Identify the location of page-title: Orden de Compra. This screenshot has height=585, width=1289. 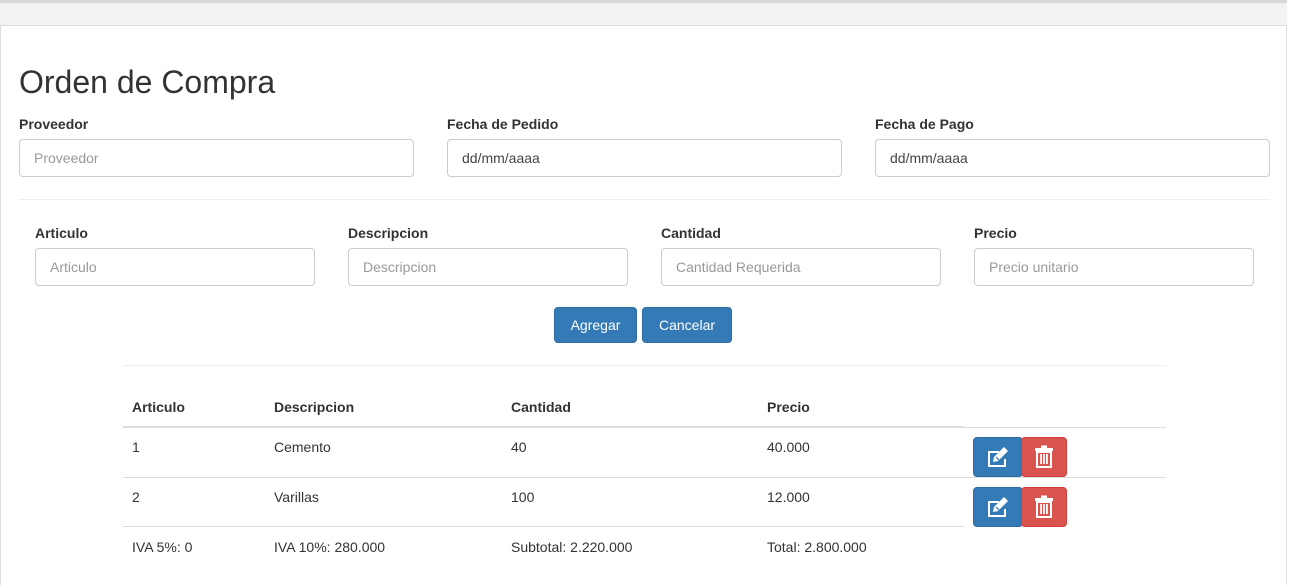
(147, 82).